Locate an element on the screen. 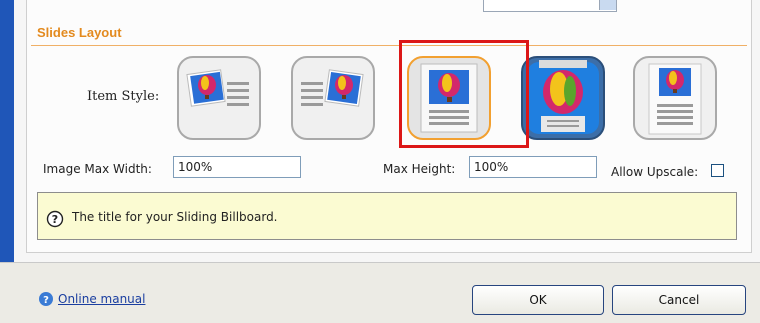 The image size is (760, 323). item-style-option-image-top is located at coordinates (449, 98).